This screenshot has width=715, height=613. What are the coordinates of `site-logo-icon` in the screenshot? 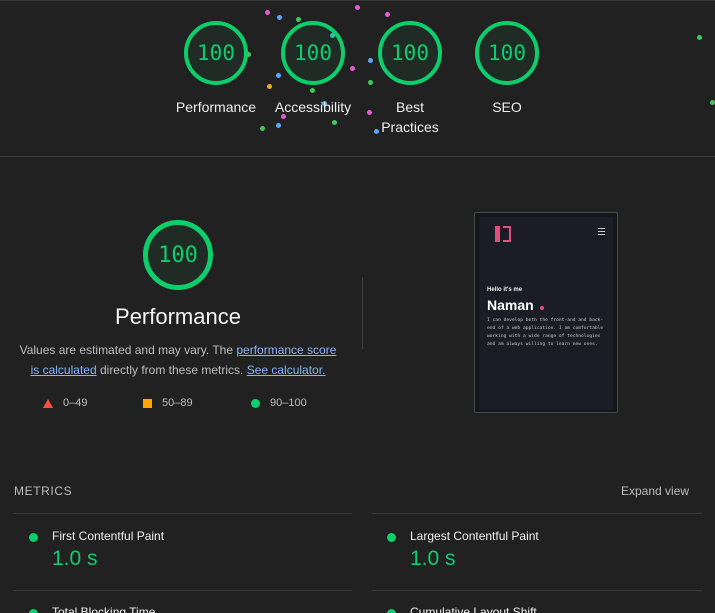 It's located at (503, 234).